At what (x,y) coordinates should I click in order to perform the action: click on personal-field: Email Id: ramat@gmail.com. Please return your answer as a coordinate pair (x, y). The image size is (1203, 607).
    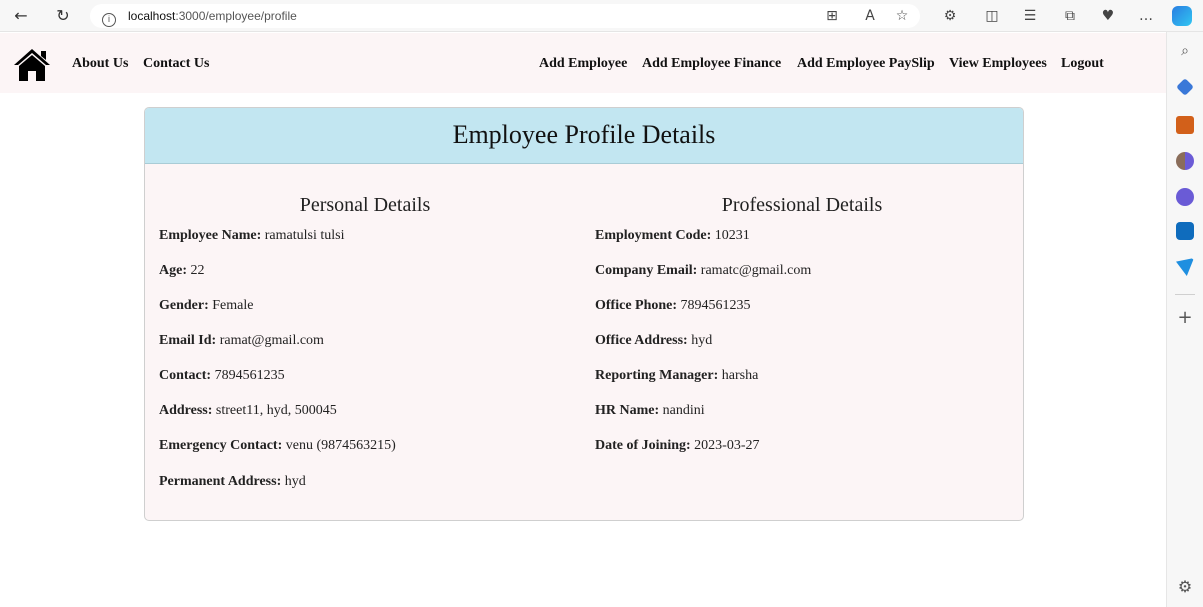
    Looking at the image, I should click on (241, 341).